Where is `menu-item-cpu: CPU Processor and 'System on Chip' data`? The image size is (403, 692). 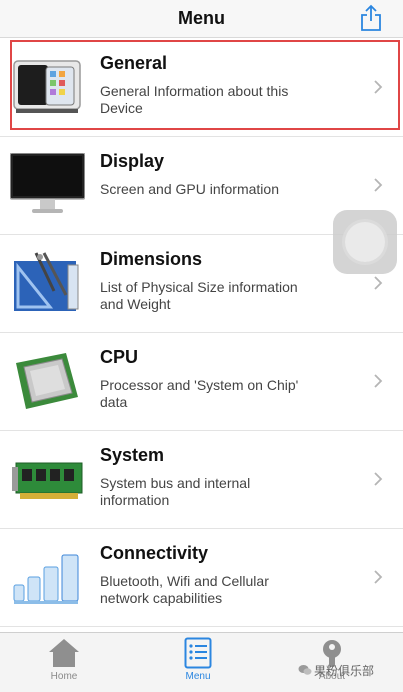 menu-item-cpu: CPU Processor and 'System on Chip' data is located at coordinates (201, 382).